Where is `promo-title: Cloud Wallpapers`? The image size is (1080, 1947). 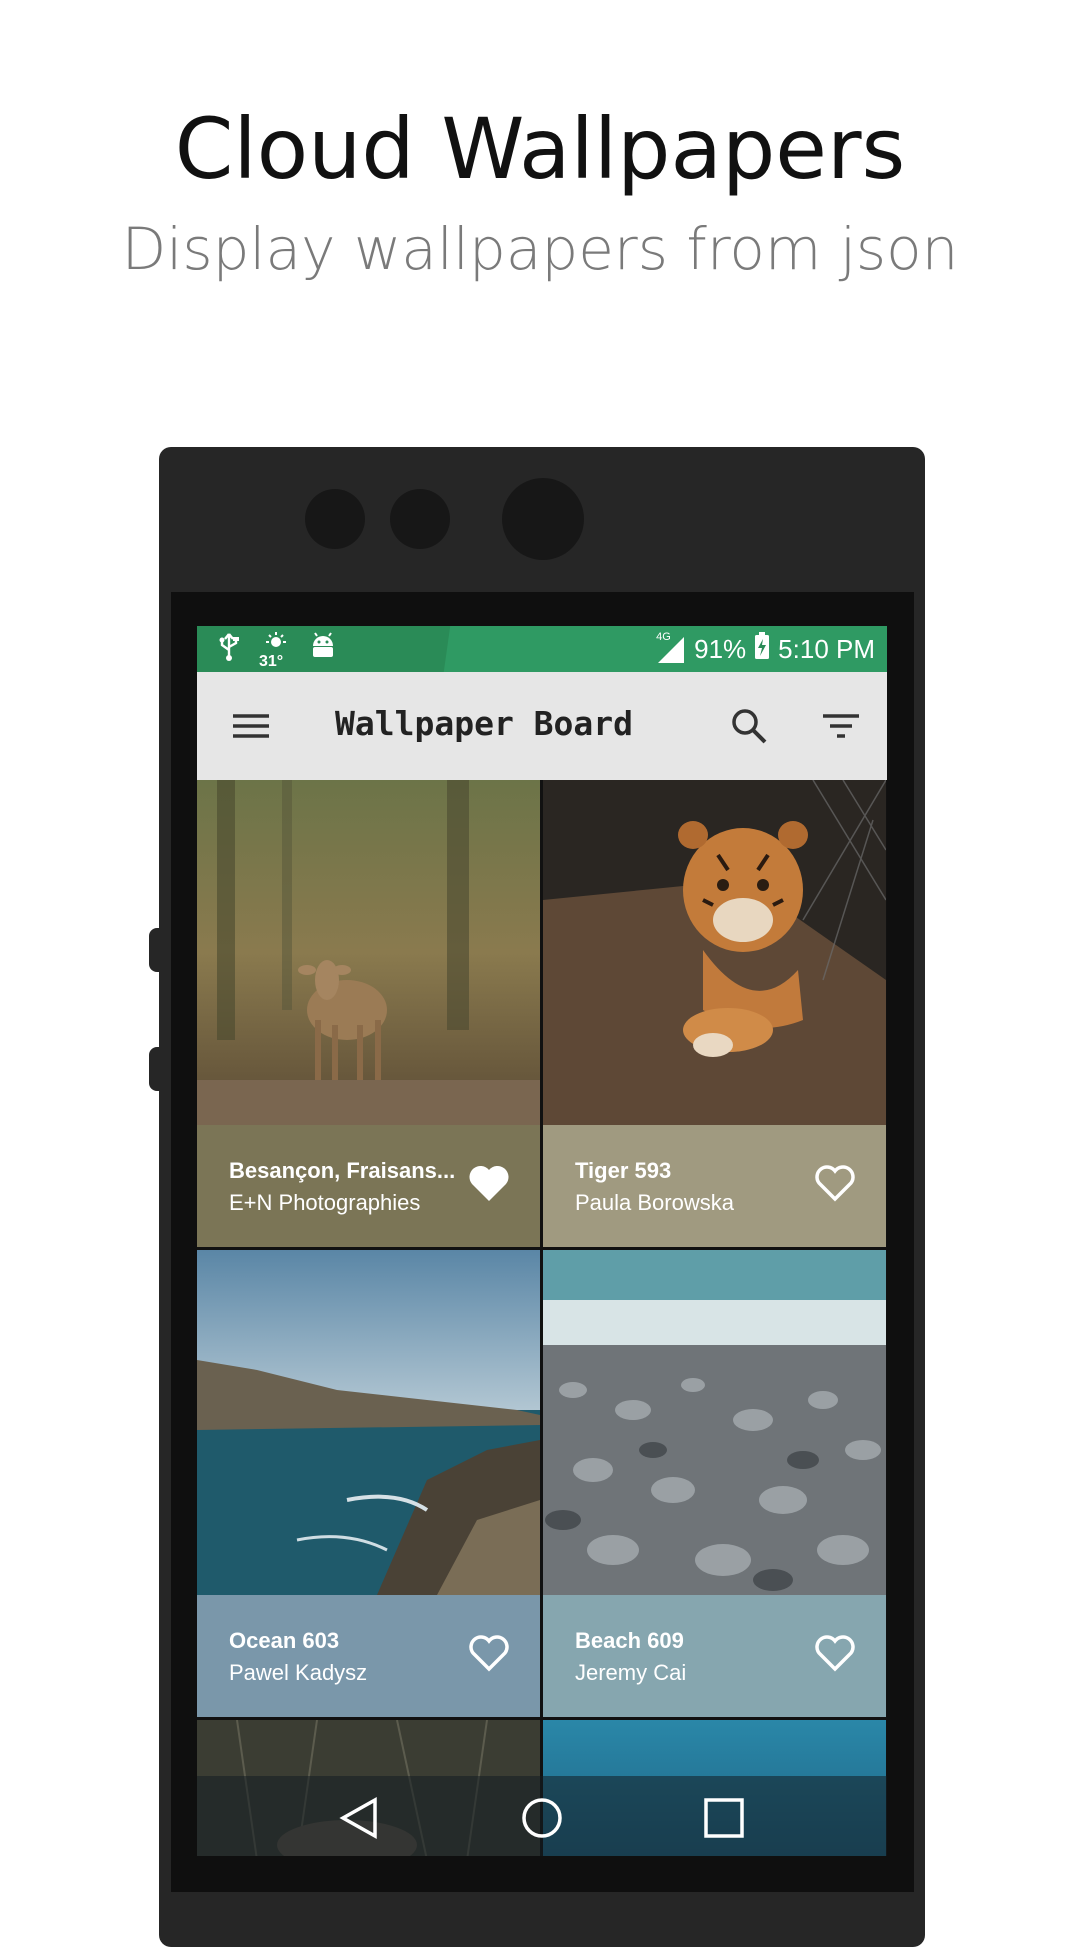
promo-title: Cloud Wallpapers is located at coordinates (540, 149).